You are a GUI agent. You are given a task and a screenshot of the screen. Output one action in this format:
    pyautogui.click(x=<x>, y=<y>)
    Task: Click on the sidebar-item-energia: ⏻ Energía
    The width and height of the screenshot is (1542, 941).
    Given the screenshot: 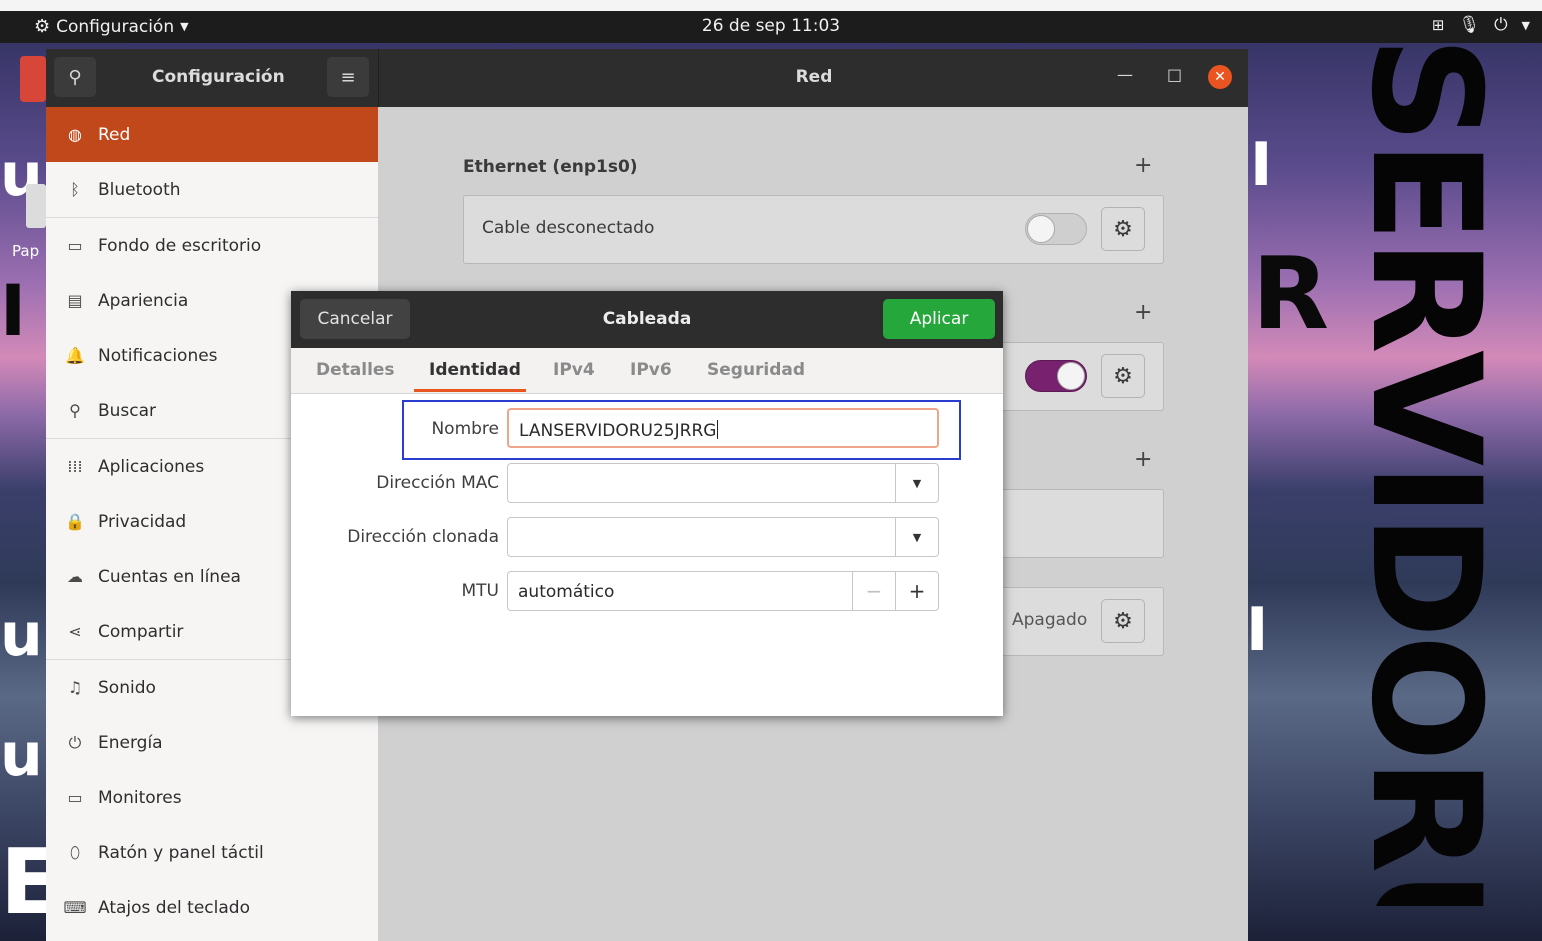 What is the action you would take?
    pyautogui.click(x=212, y=742)
    